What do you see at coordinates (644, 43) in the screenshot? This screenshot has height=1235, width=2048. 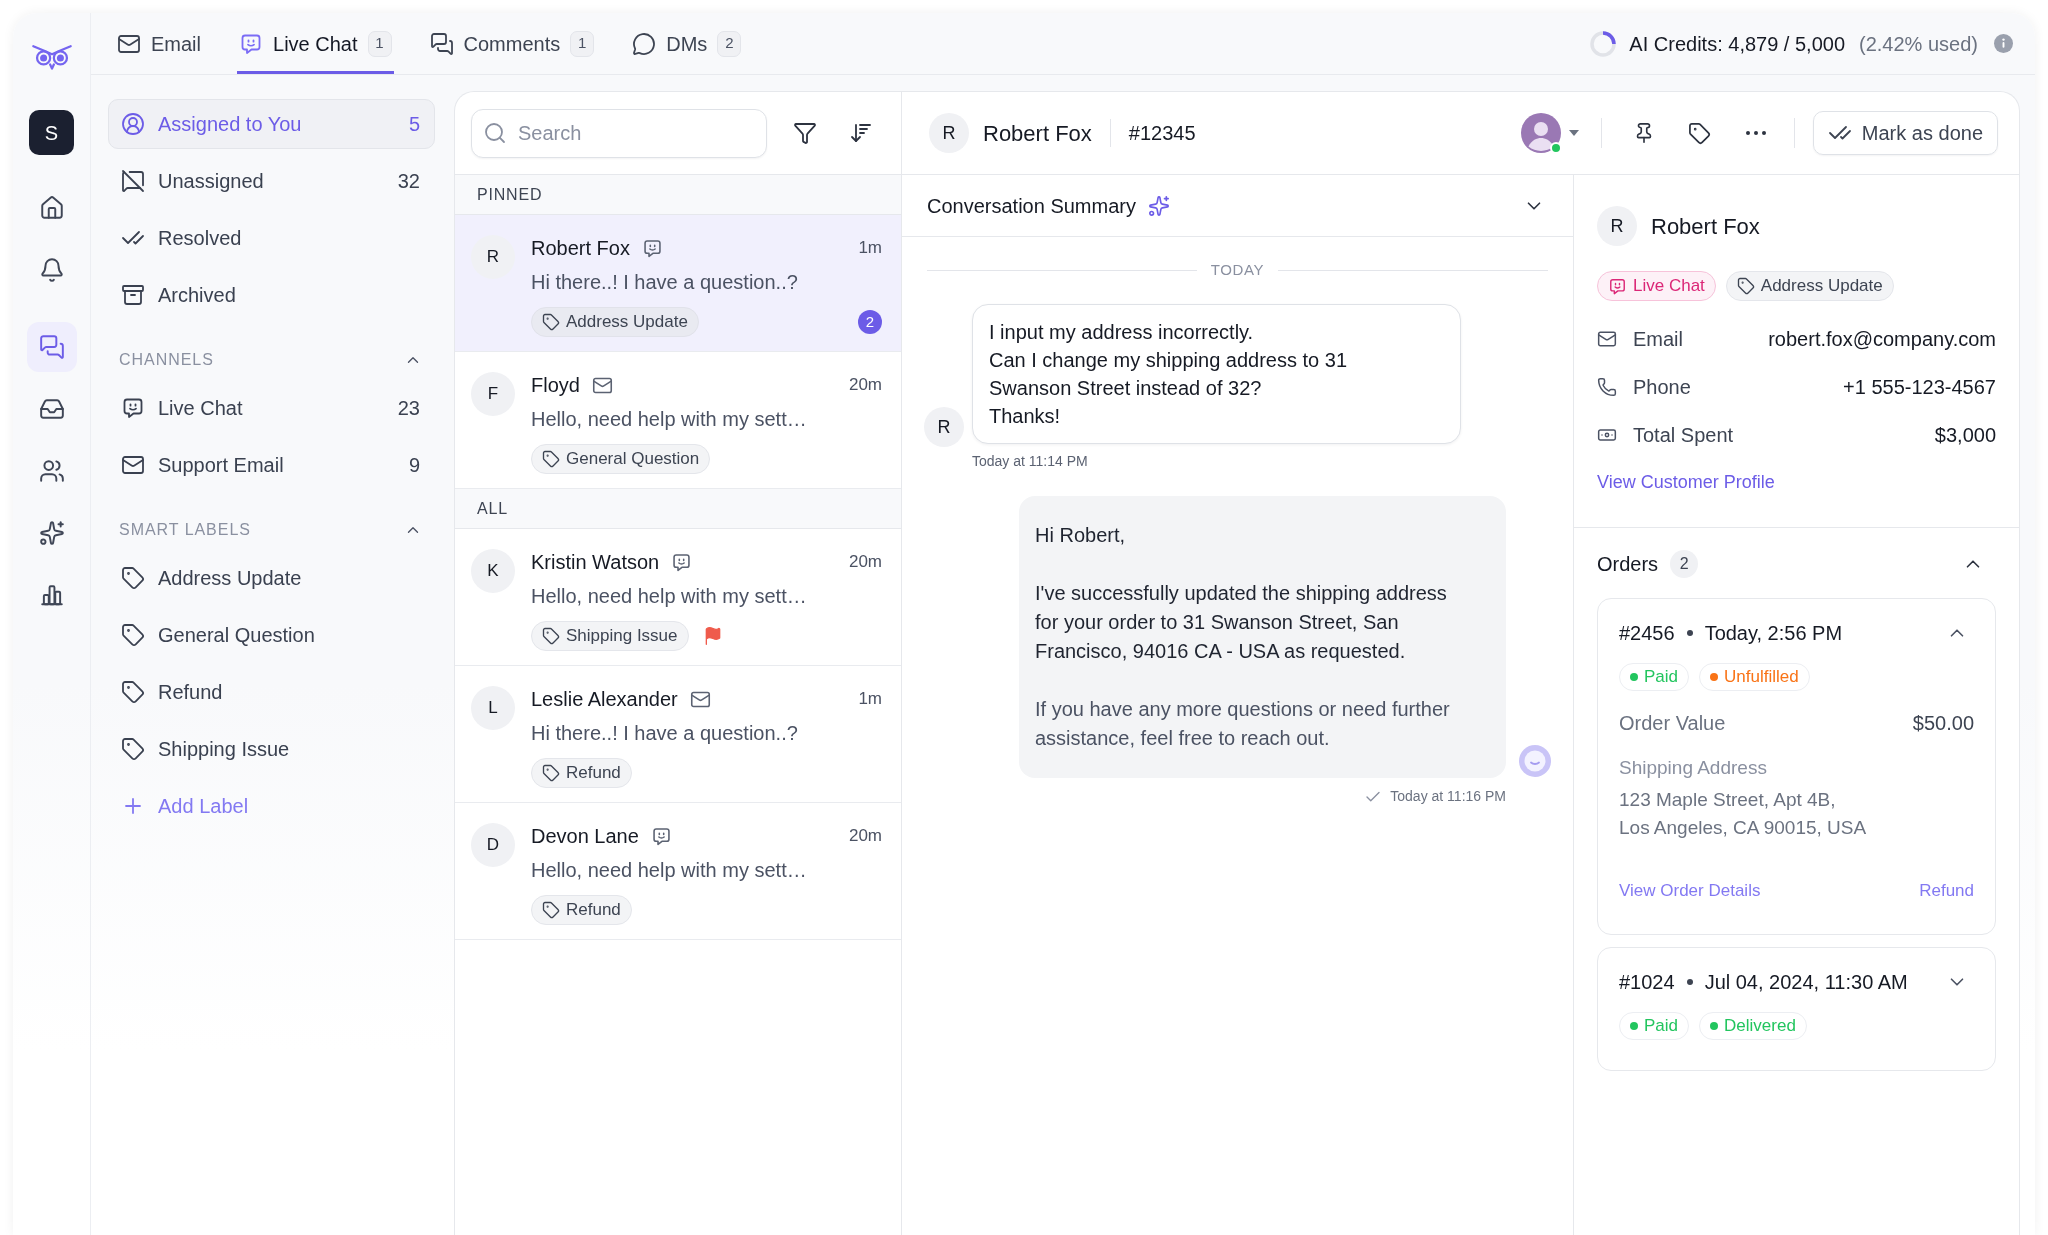 I see `speech-bubble-icon` at bounding box center [644, 43].